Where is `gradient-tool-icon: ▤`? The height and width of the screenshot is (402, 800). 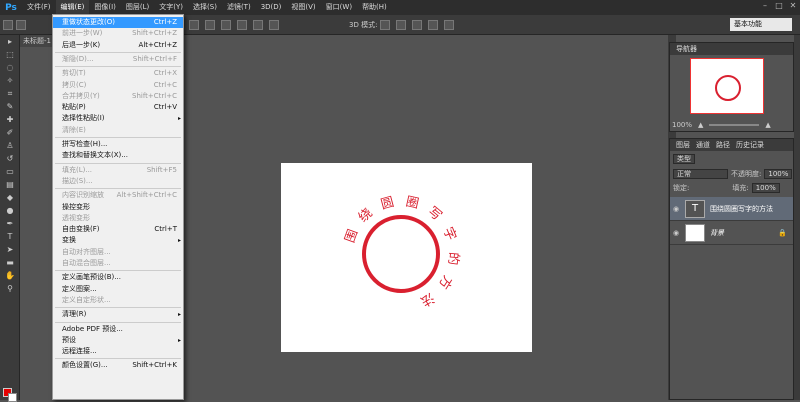
gradient-tool-icon: ▤ is located at coordinates (10, 184).